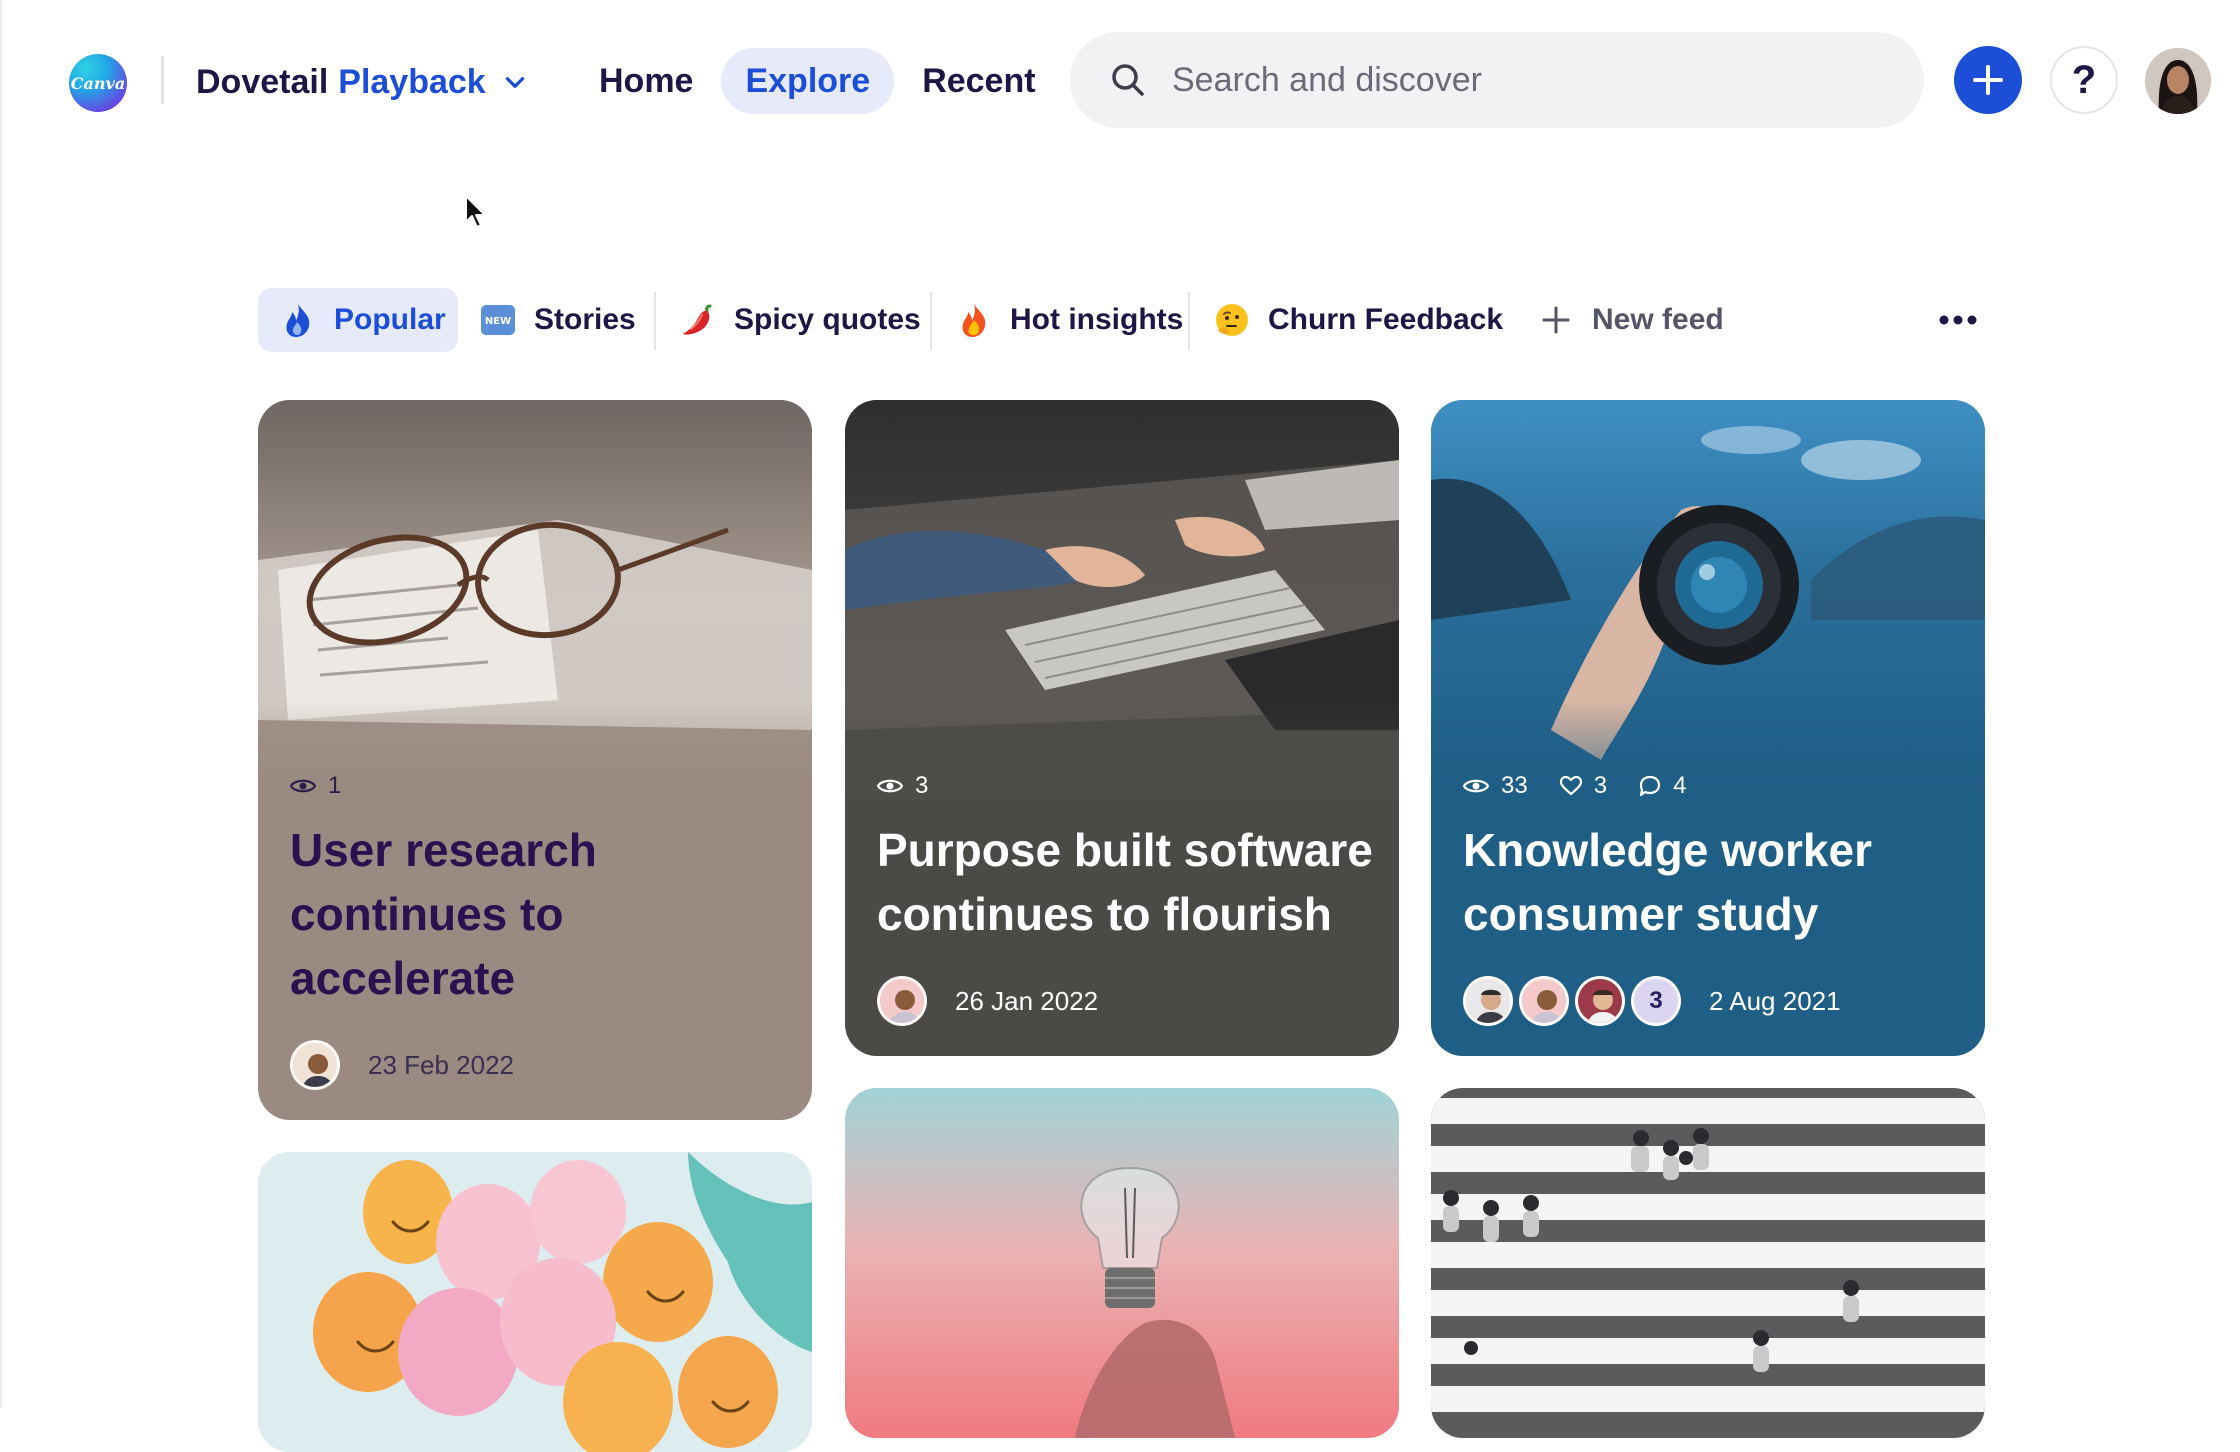 This screenshot has width=2240, height=1452. I want to click on card-footer: 23 Feb 2022, so click(402, 1065).